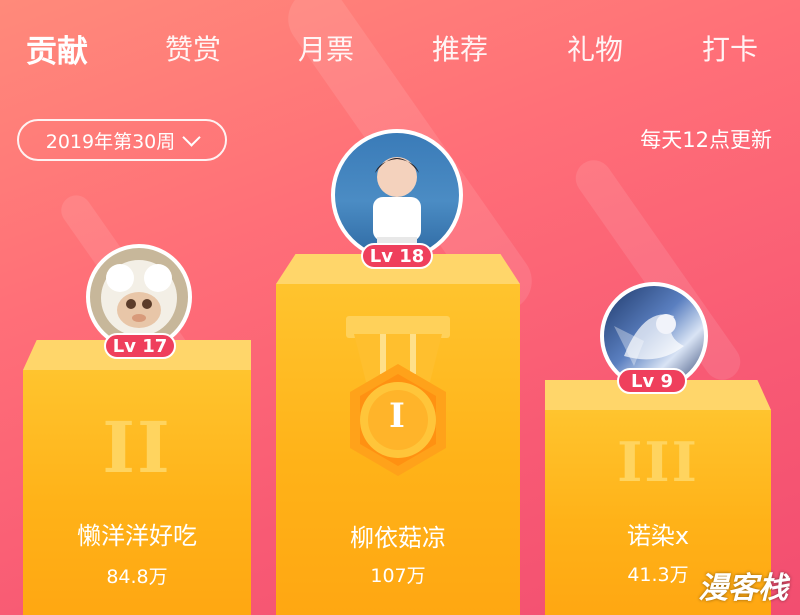 The height and width of the screenshot is (615, 800). I want to click on user-score-first: 107万, so click(398, 576).